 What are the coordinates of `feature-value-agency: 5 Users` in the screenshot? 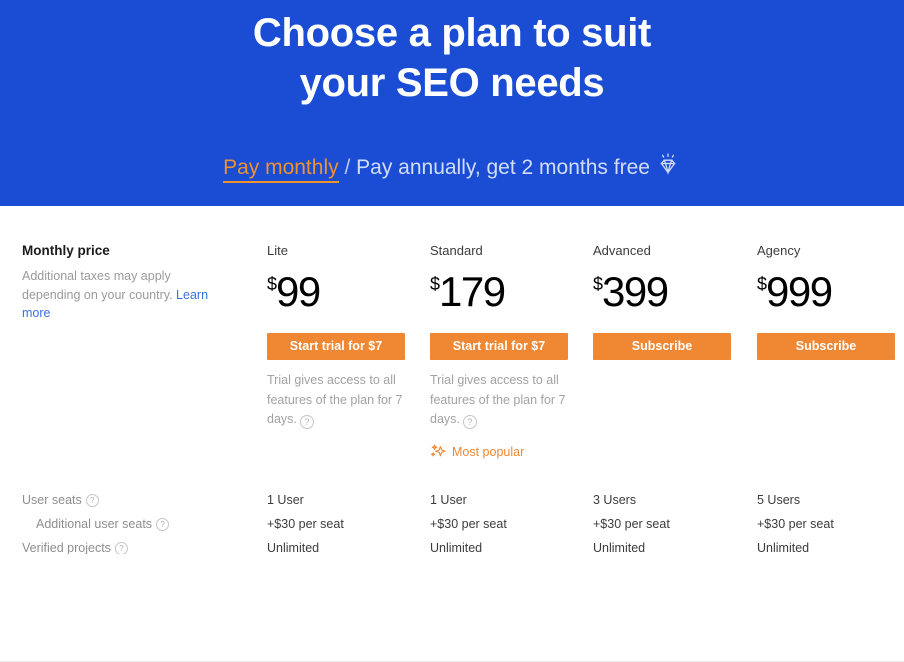 It's located at (778, 500).